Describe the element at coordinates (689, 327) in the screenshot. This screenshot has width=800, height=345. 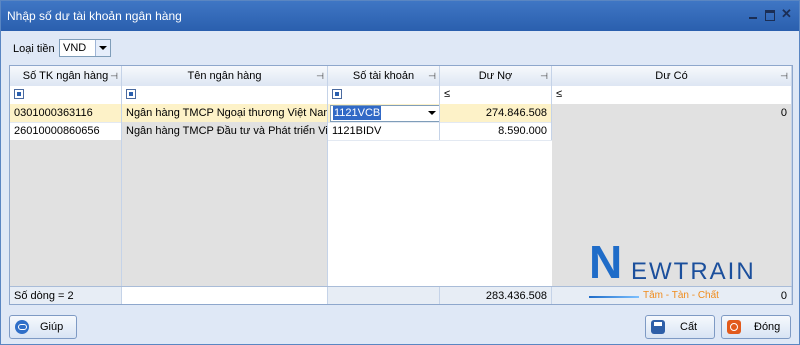
I see `save-label: Cất` at that location.